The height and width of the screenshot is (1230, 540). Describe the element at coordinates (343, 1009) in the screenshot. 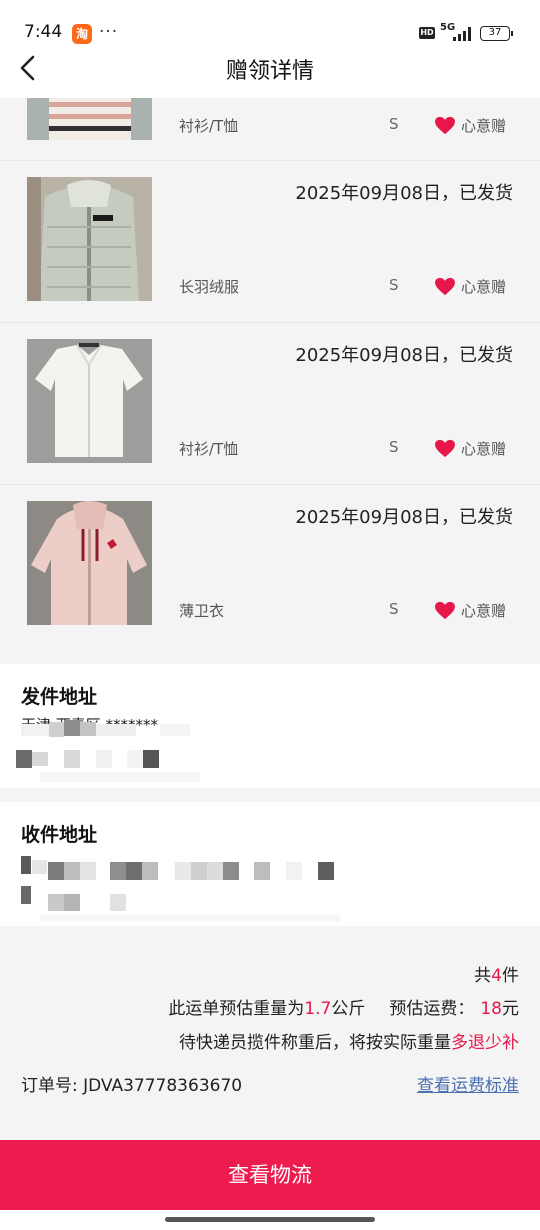

I see `weight-and-fee: 此运单预估重量为1.7公斤 预估运费： 18元` at that location.